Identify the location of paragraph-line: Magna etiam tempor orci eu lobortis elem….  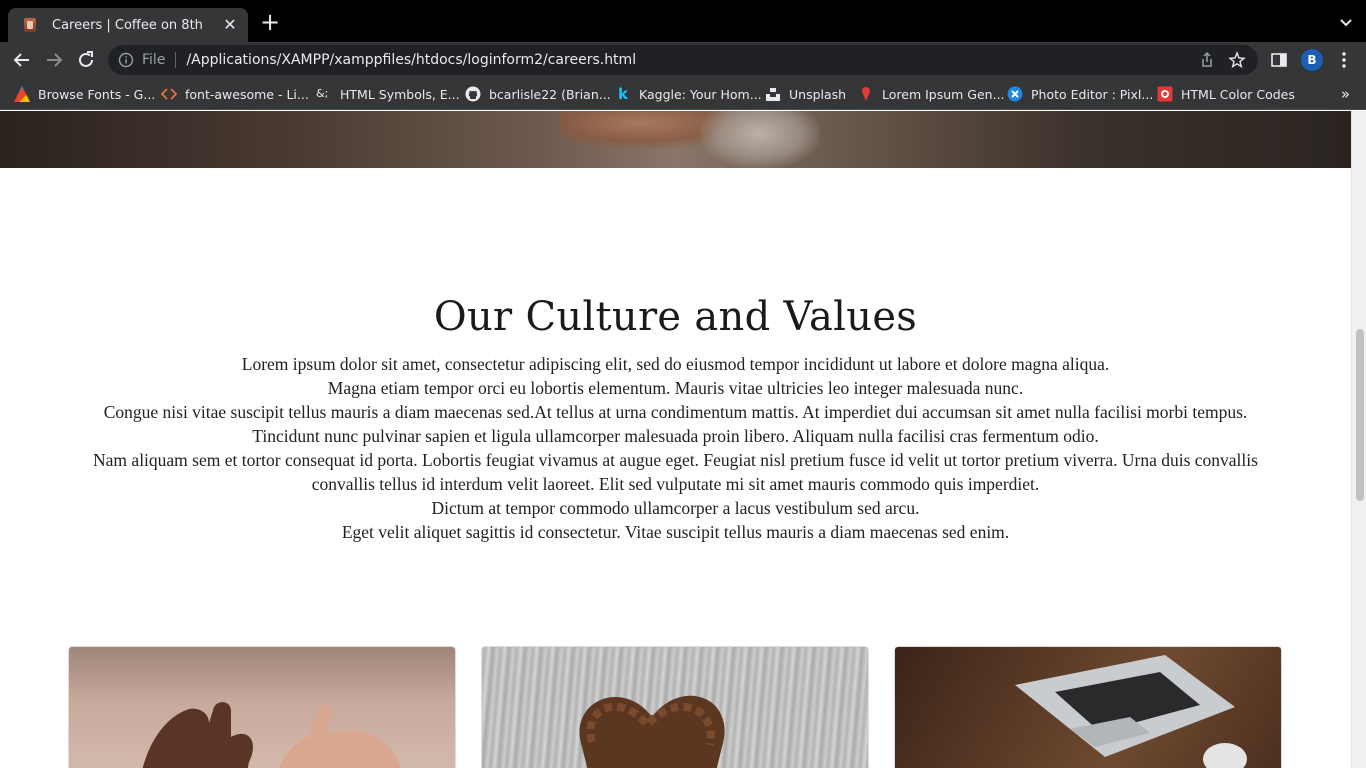
(675, 388).